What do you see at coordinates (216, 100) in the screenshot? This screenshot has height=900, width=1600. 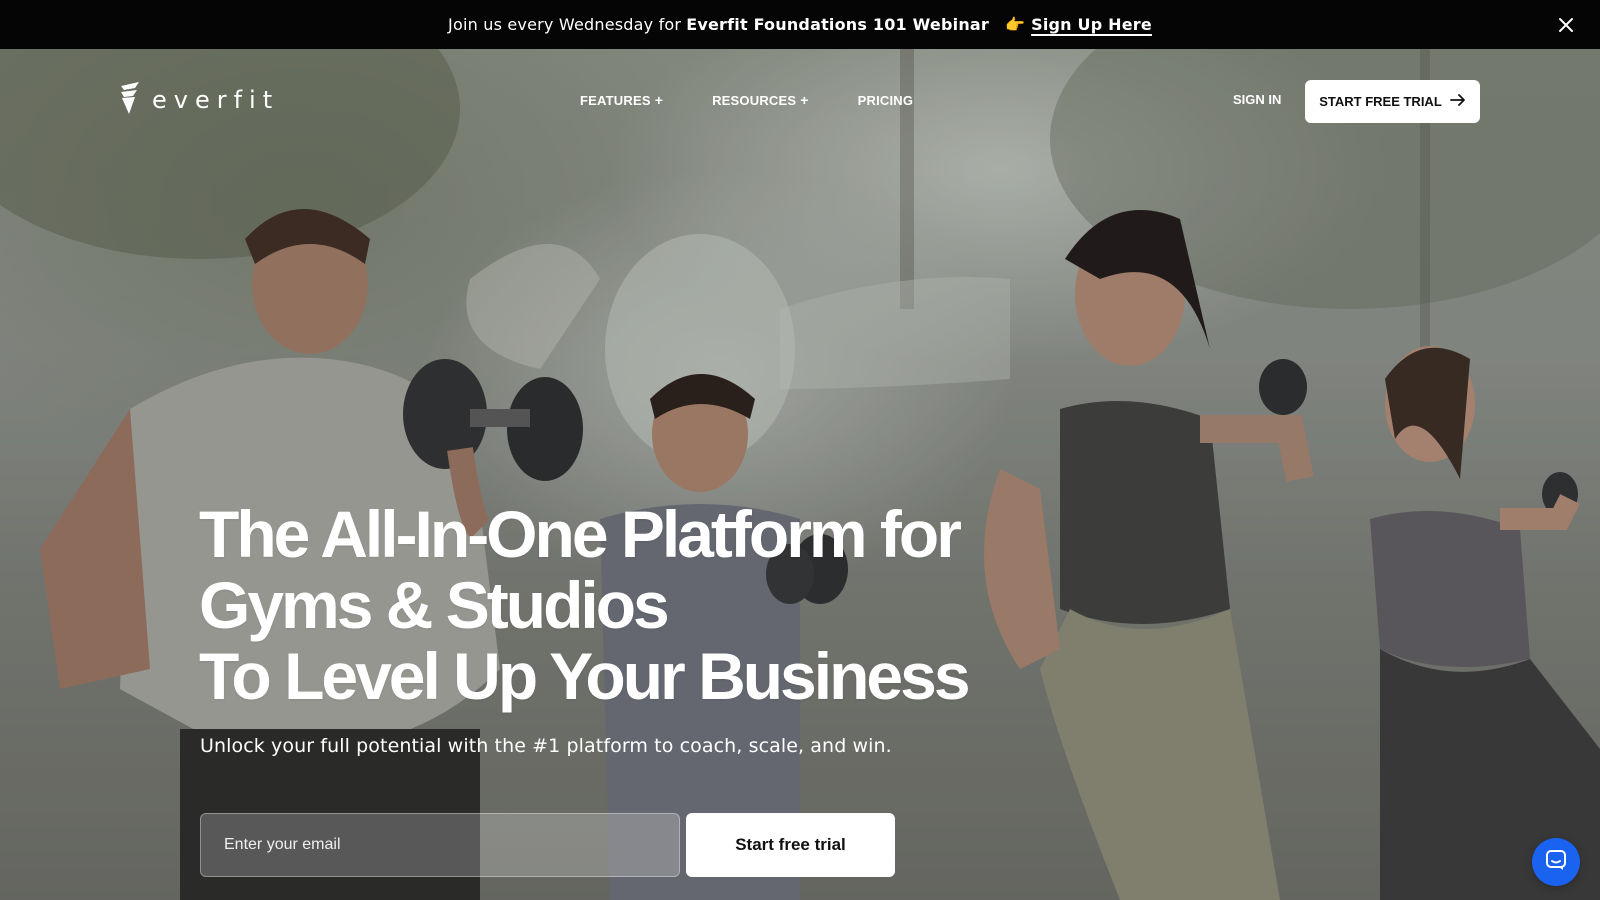 I see `brand-name: everfit` at bounding box center [216, 100].